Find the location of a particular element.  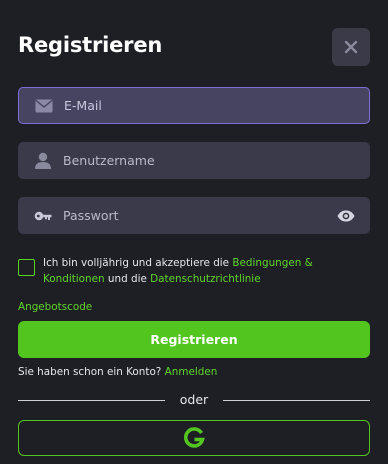

username-field is located at coordinates (194, 160).